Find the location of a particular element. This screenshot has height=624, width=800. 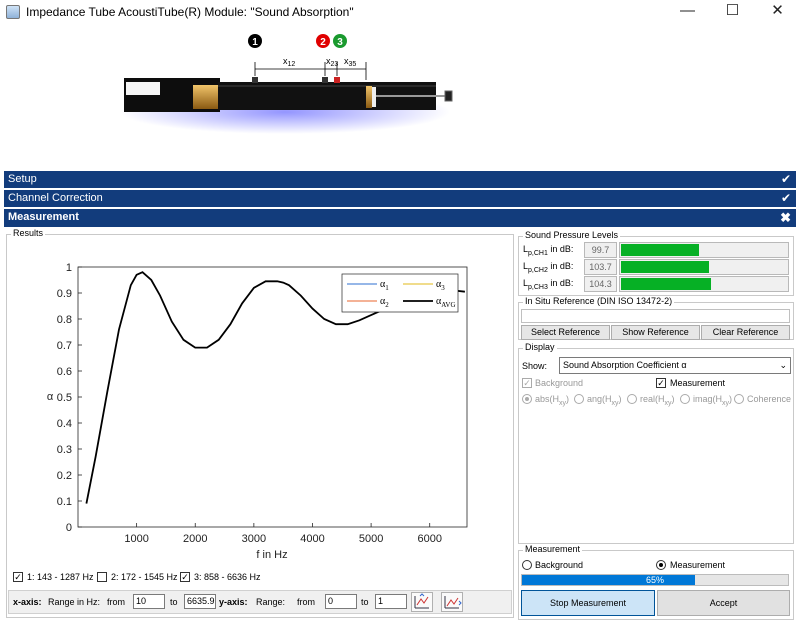

dim-x23-sub: 23 is located at coordinates (335, 64).